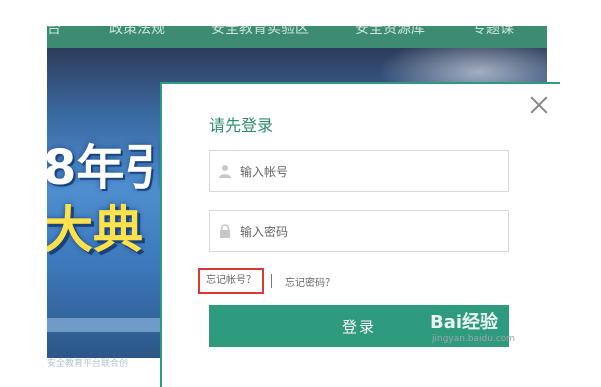 The height and width of the screenshot is (387, 601). I want to click on footer-caption: 安全教育平台联合创, so click(88, 364).